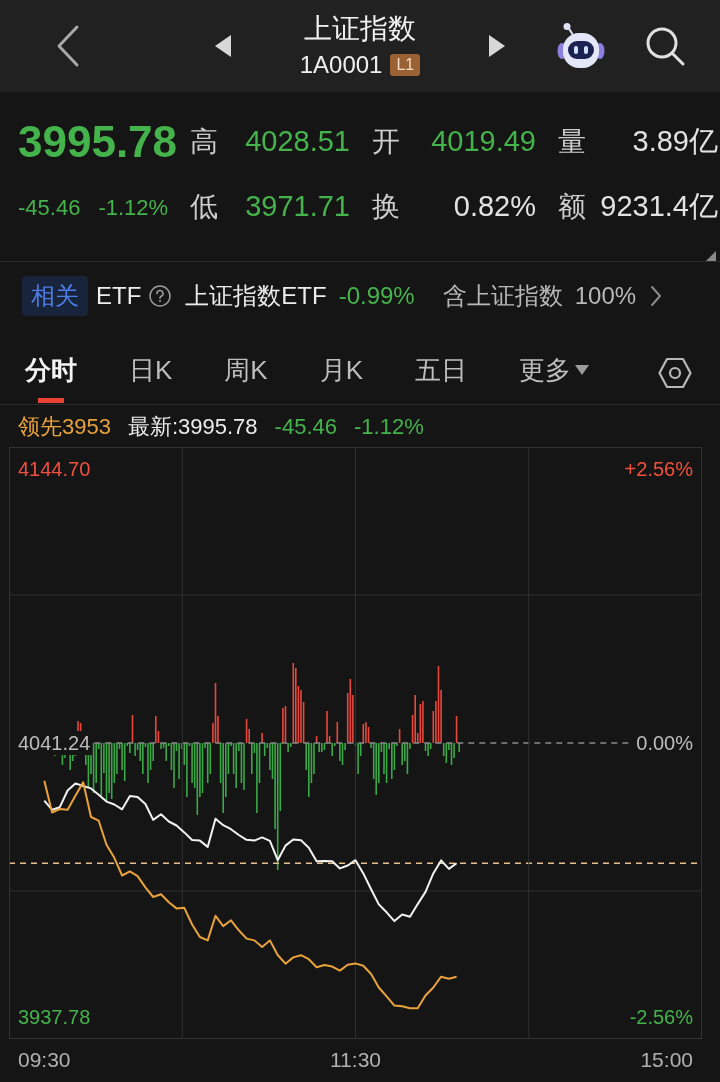 This screenshot has height=1082, width=720. I want to click on related-tag: 相关, so click(55, 296).